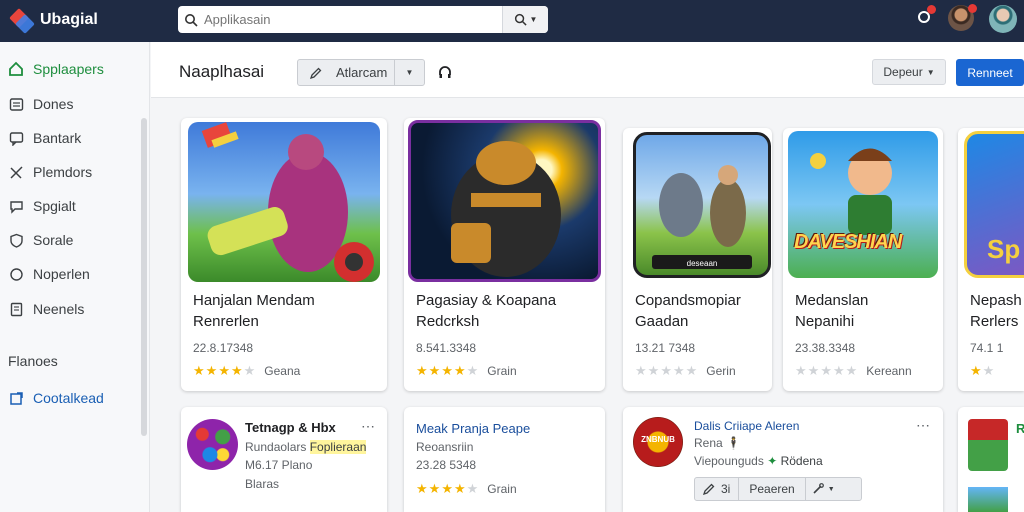  I want to click on app-meta: 13.21 7348, so click(665, 348).